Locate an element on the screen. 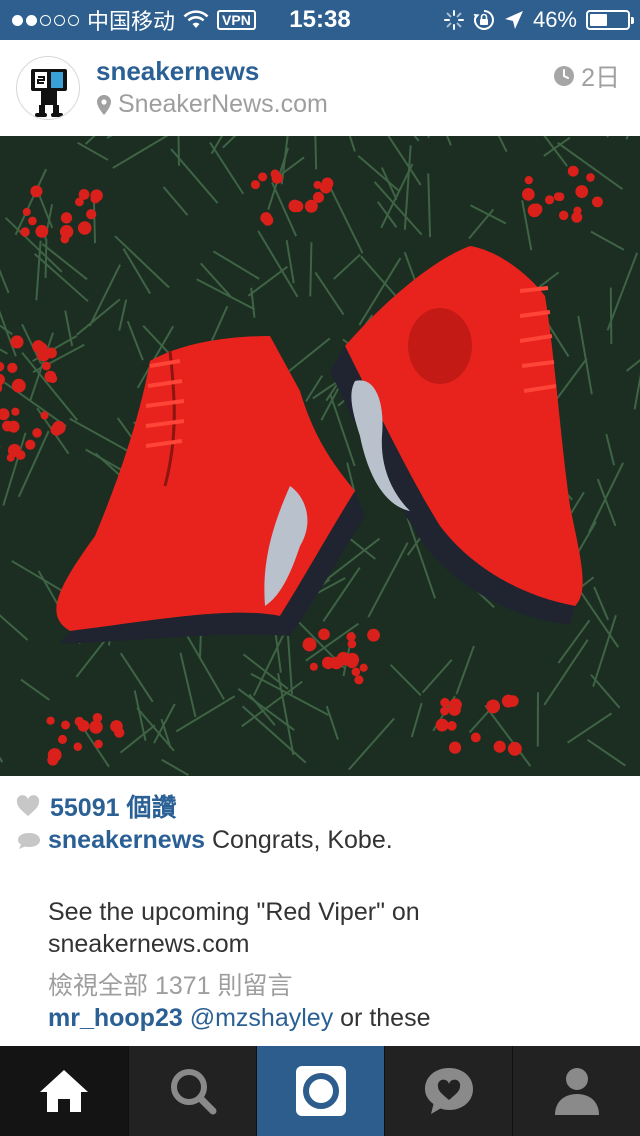 This screenshot has width=640, height=1136. tab-bar is located at coordinates (320, 1091).